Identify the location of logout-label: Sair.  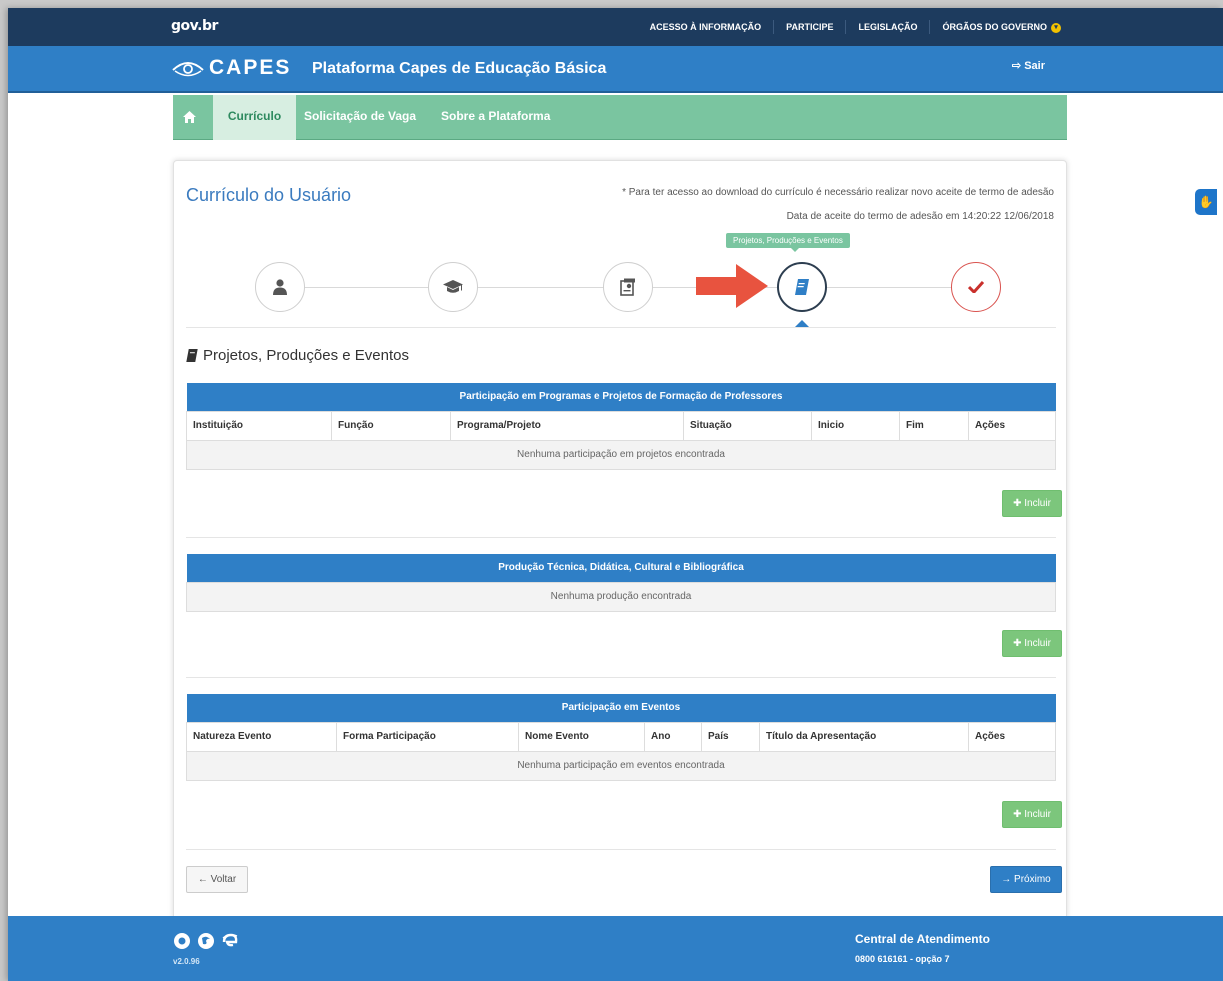
(1034, 66).